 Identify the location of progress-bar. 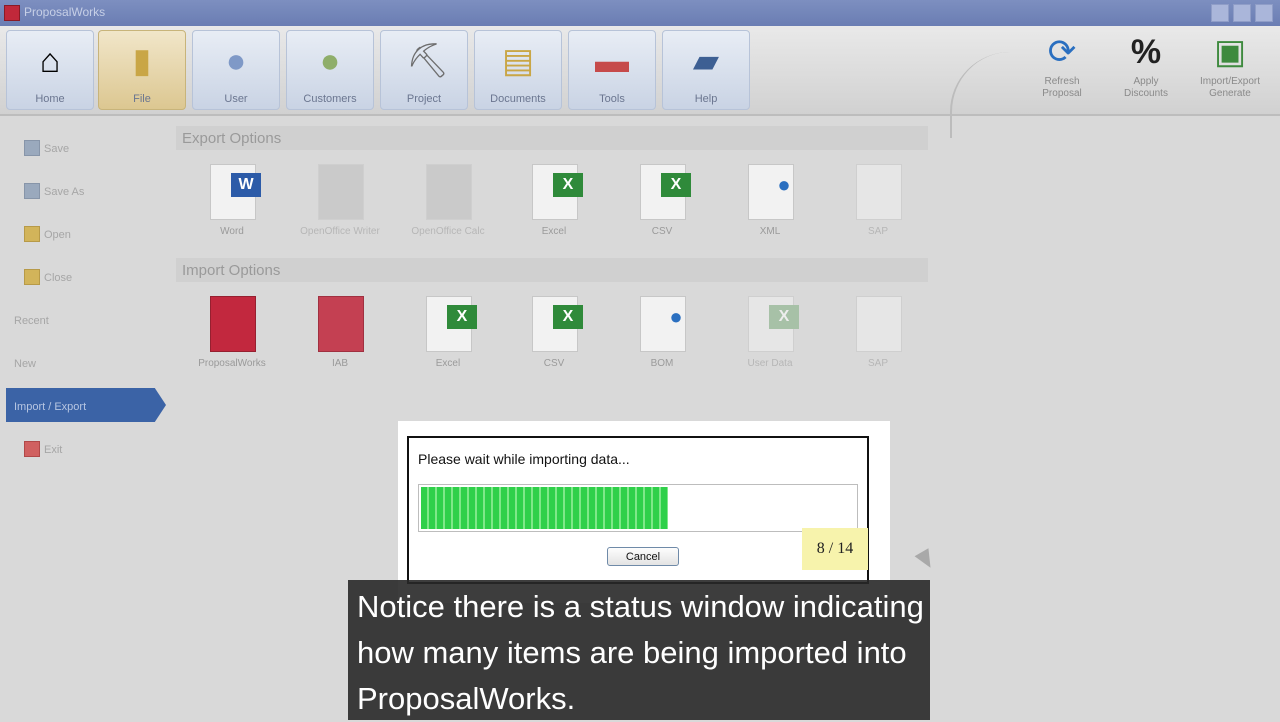
(638, 508).